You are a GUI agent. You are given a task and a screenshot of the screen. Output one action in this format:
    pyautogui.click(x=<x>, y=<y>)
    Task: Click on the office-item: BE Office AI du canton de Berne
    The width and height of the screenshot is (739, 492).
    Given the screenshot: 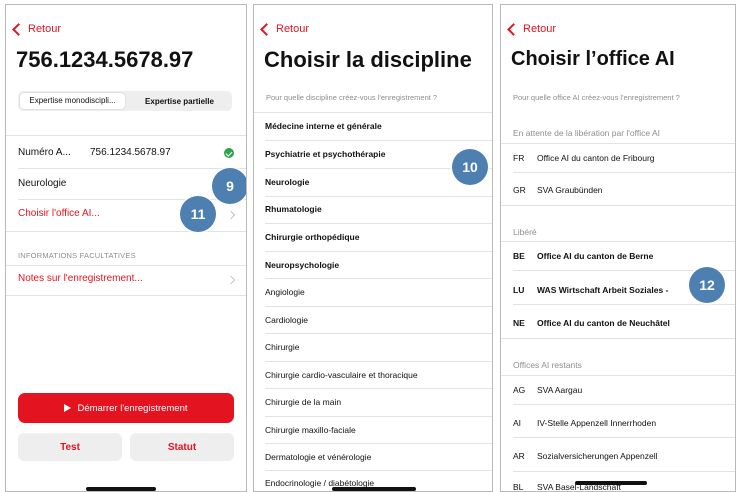 What is the action you would take?
    pyautogui.click(x=583, y=256)
    